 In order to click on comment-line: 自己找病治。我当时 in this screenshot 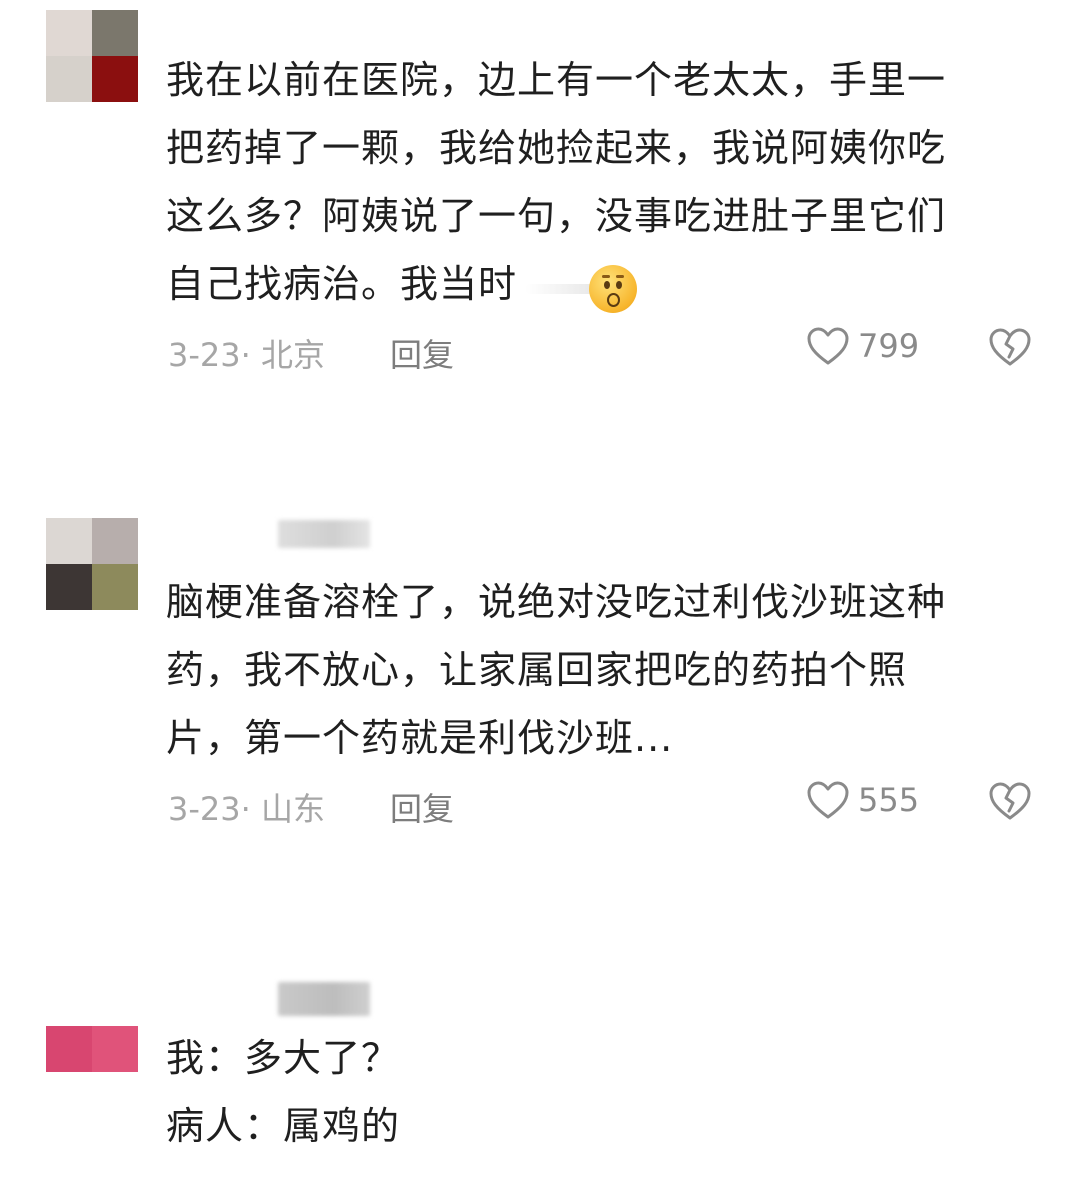, I will do `click(591, 285)`.